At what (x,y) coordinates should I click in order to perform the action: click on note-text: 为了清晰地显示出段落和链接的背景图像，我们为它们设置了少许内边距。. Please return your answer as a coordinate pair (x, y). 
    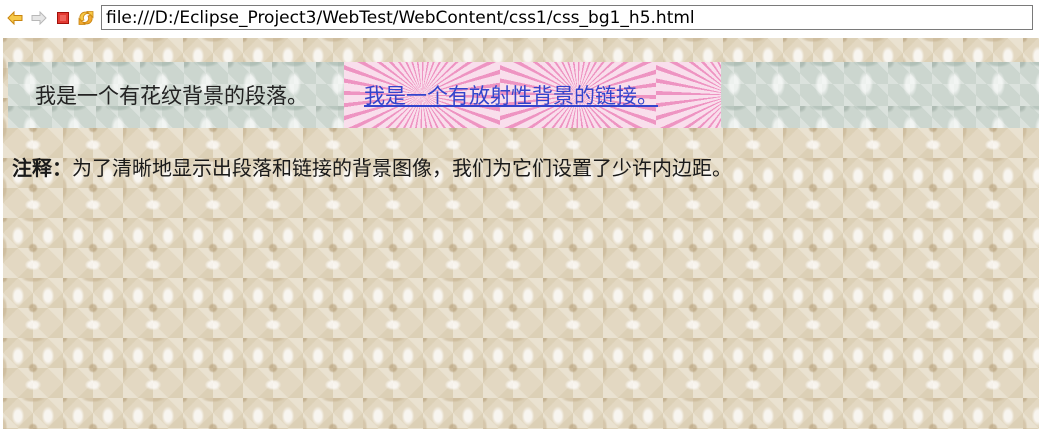
    Looking at the image, I should click on (402, 168).